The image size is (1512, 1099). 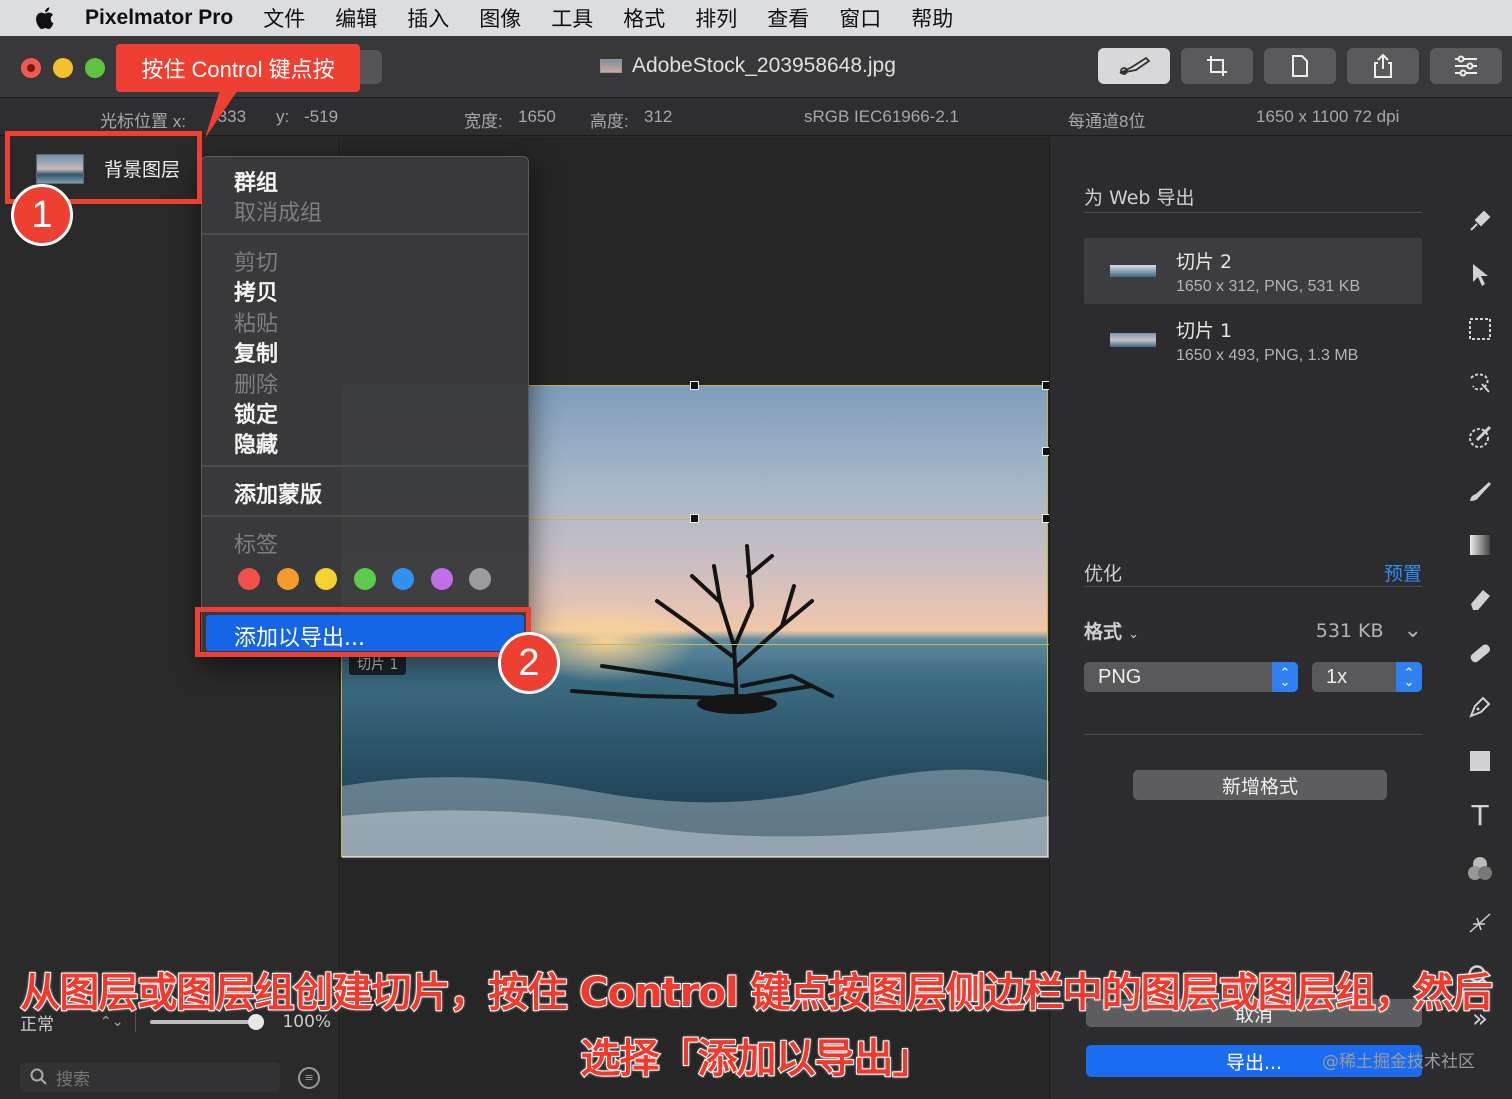 I want to click on distort-icon, so click(x=1480, y=923).